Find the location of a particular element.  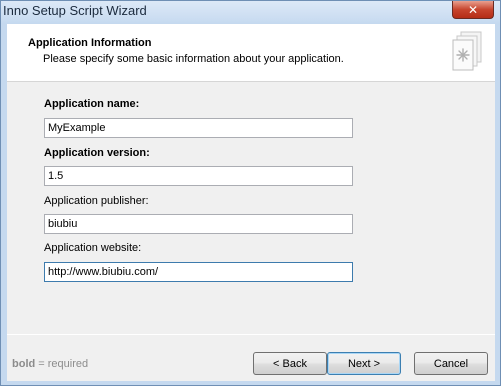

back-button: < Back is located at coordinates (290, 363).